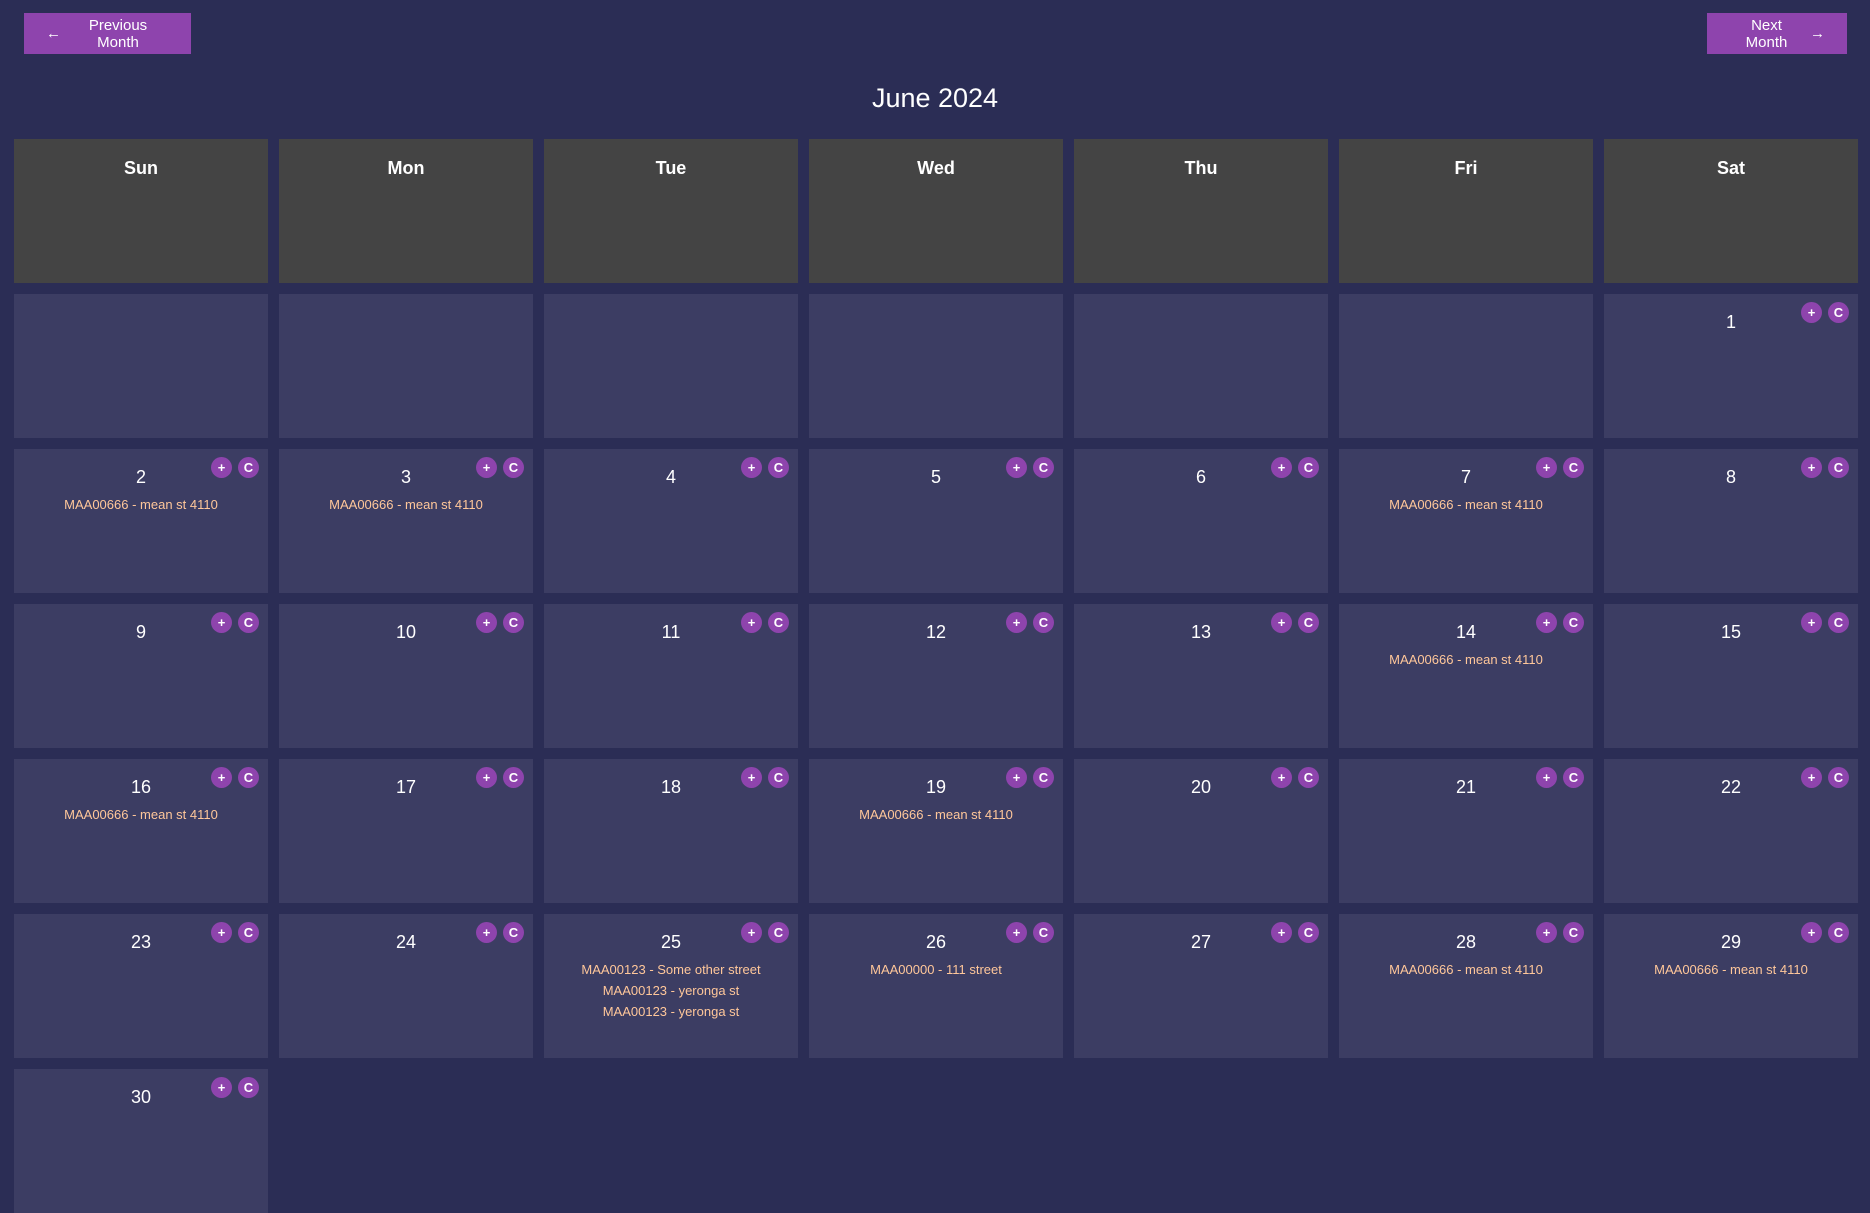 The height and width of the screenshot is (1213, 1870). What do you see at coordinates (107, 33) in the screenshot?
I see `previous-month-button: ← Previous Month` at bounding box center [107, 33].